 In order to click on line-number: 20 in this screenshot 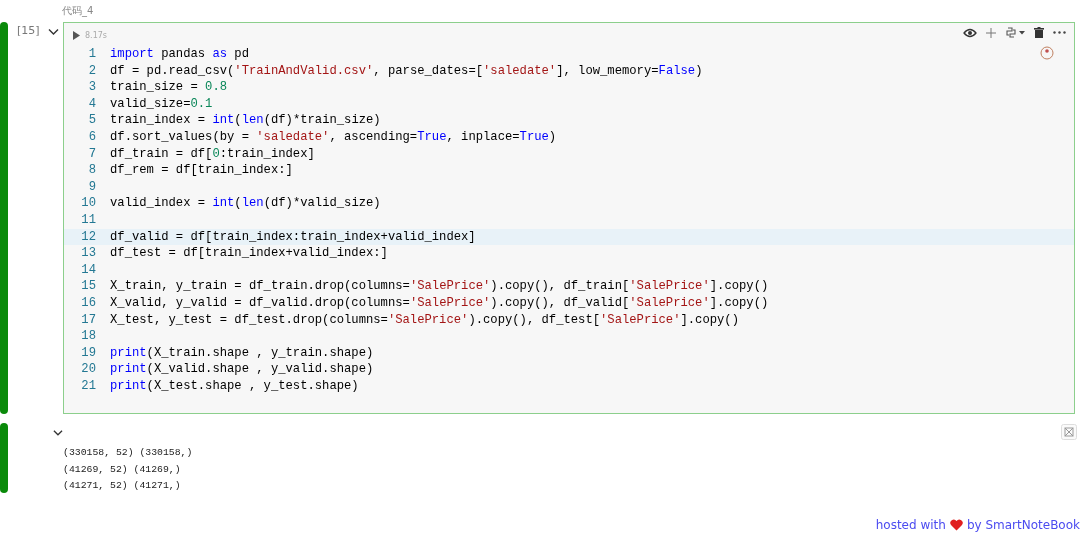, I will do `click(88, 369)`.